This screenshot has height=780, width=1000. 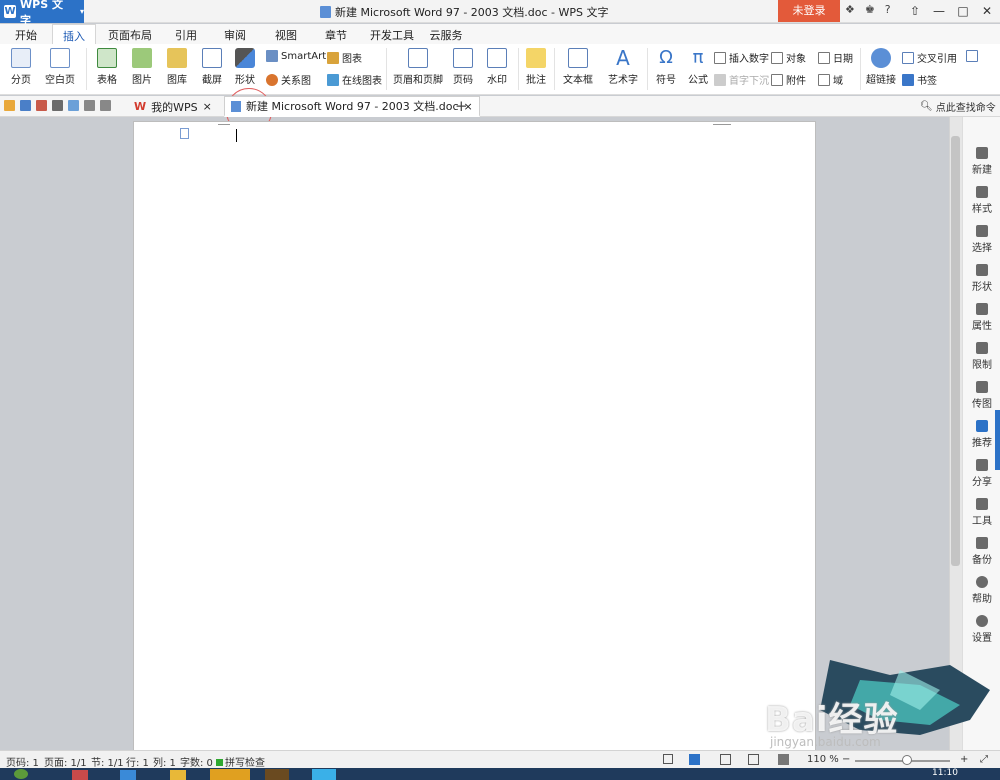 What do you see at coordinates (753, 759) in the screenshot?
I see `web-view-icon` at bounding box center [753, 759].